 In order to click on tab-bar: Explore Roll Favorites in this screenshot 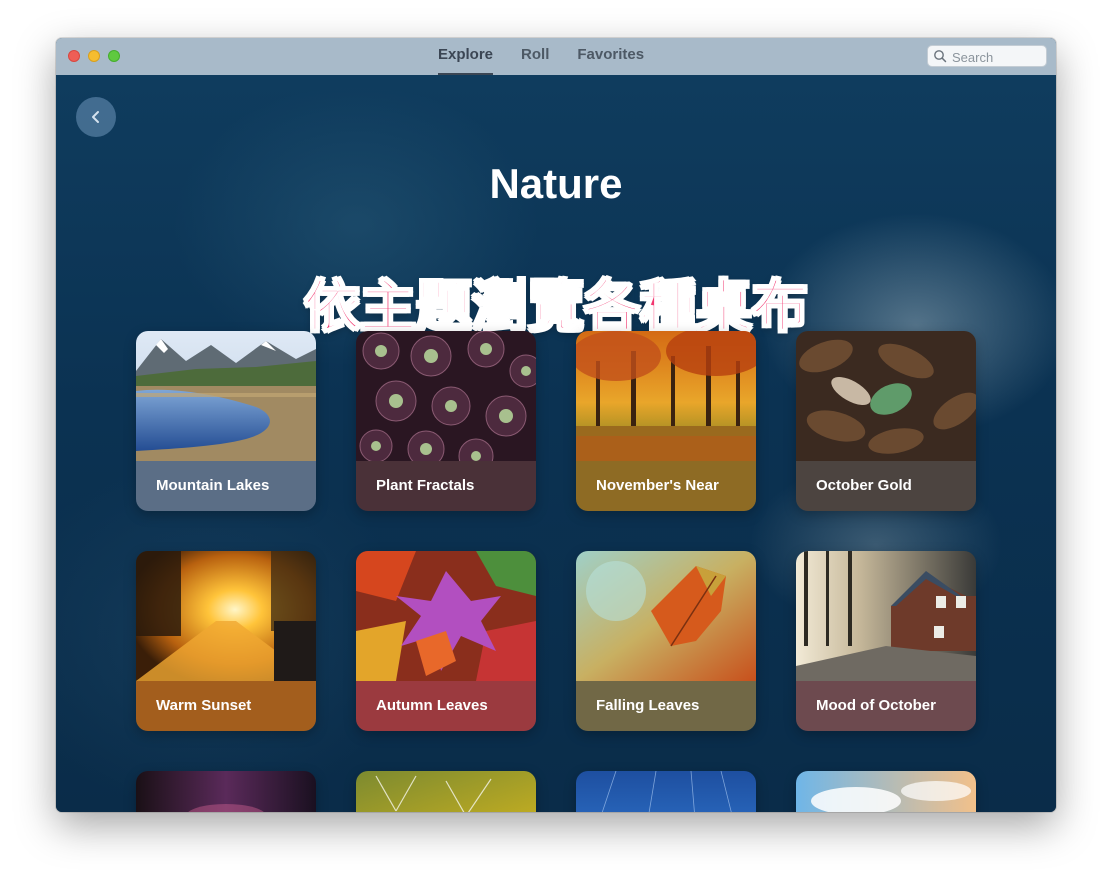, I will do `click(555, 56)`.